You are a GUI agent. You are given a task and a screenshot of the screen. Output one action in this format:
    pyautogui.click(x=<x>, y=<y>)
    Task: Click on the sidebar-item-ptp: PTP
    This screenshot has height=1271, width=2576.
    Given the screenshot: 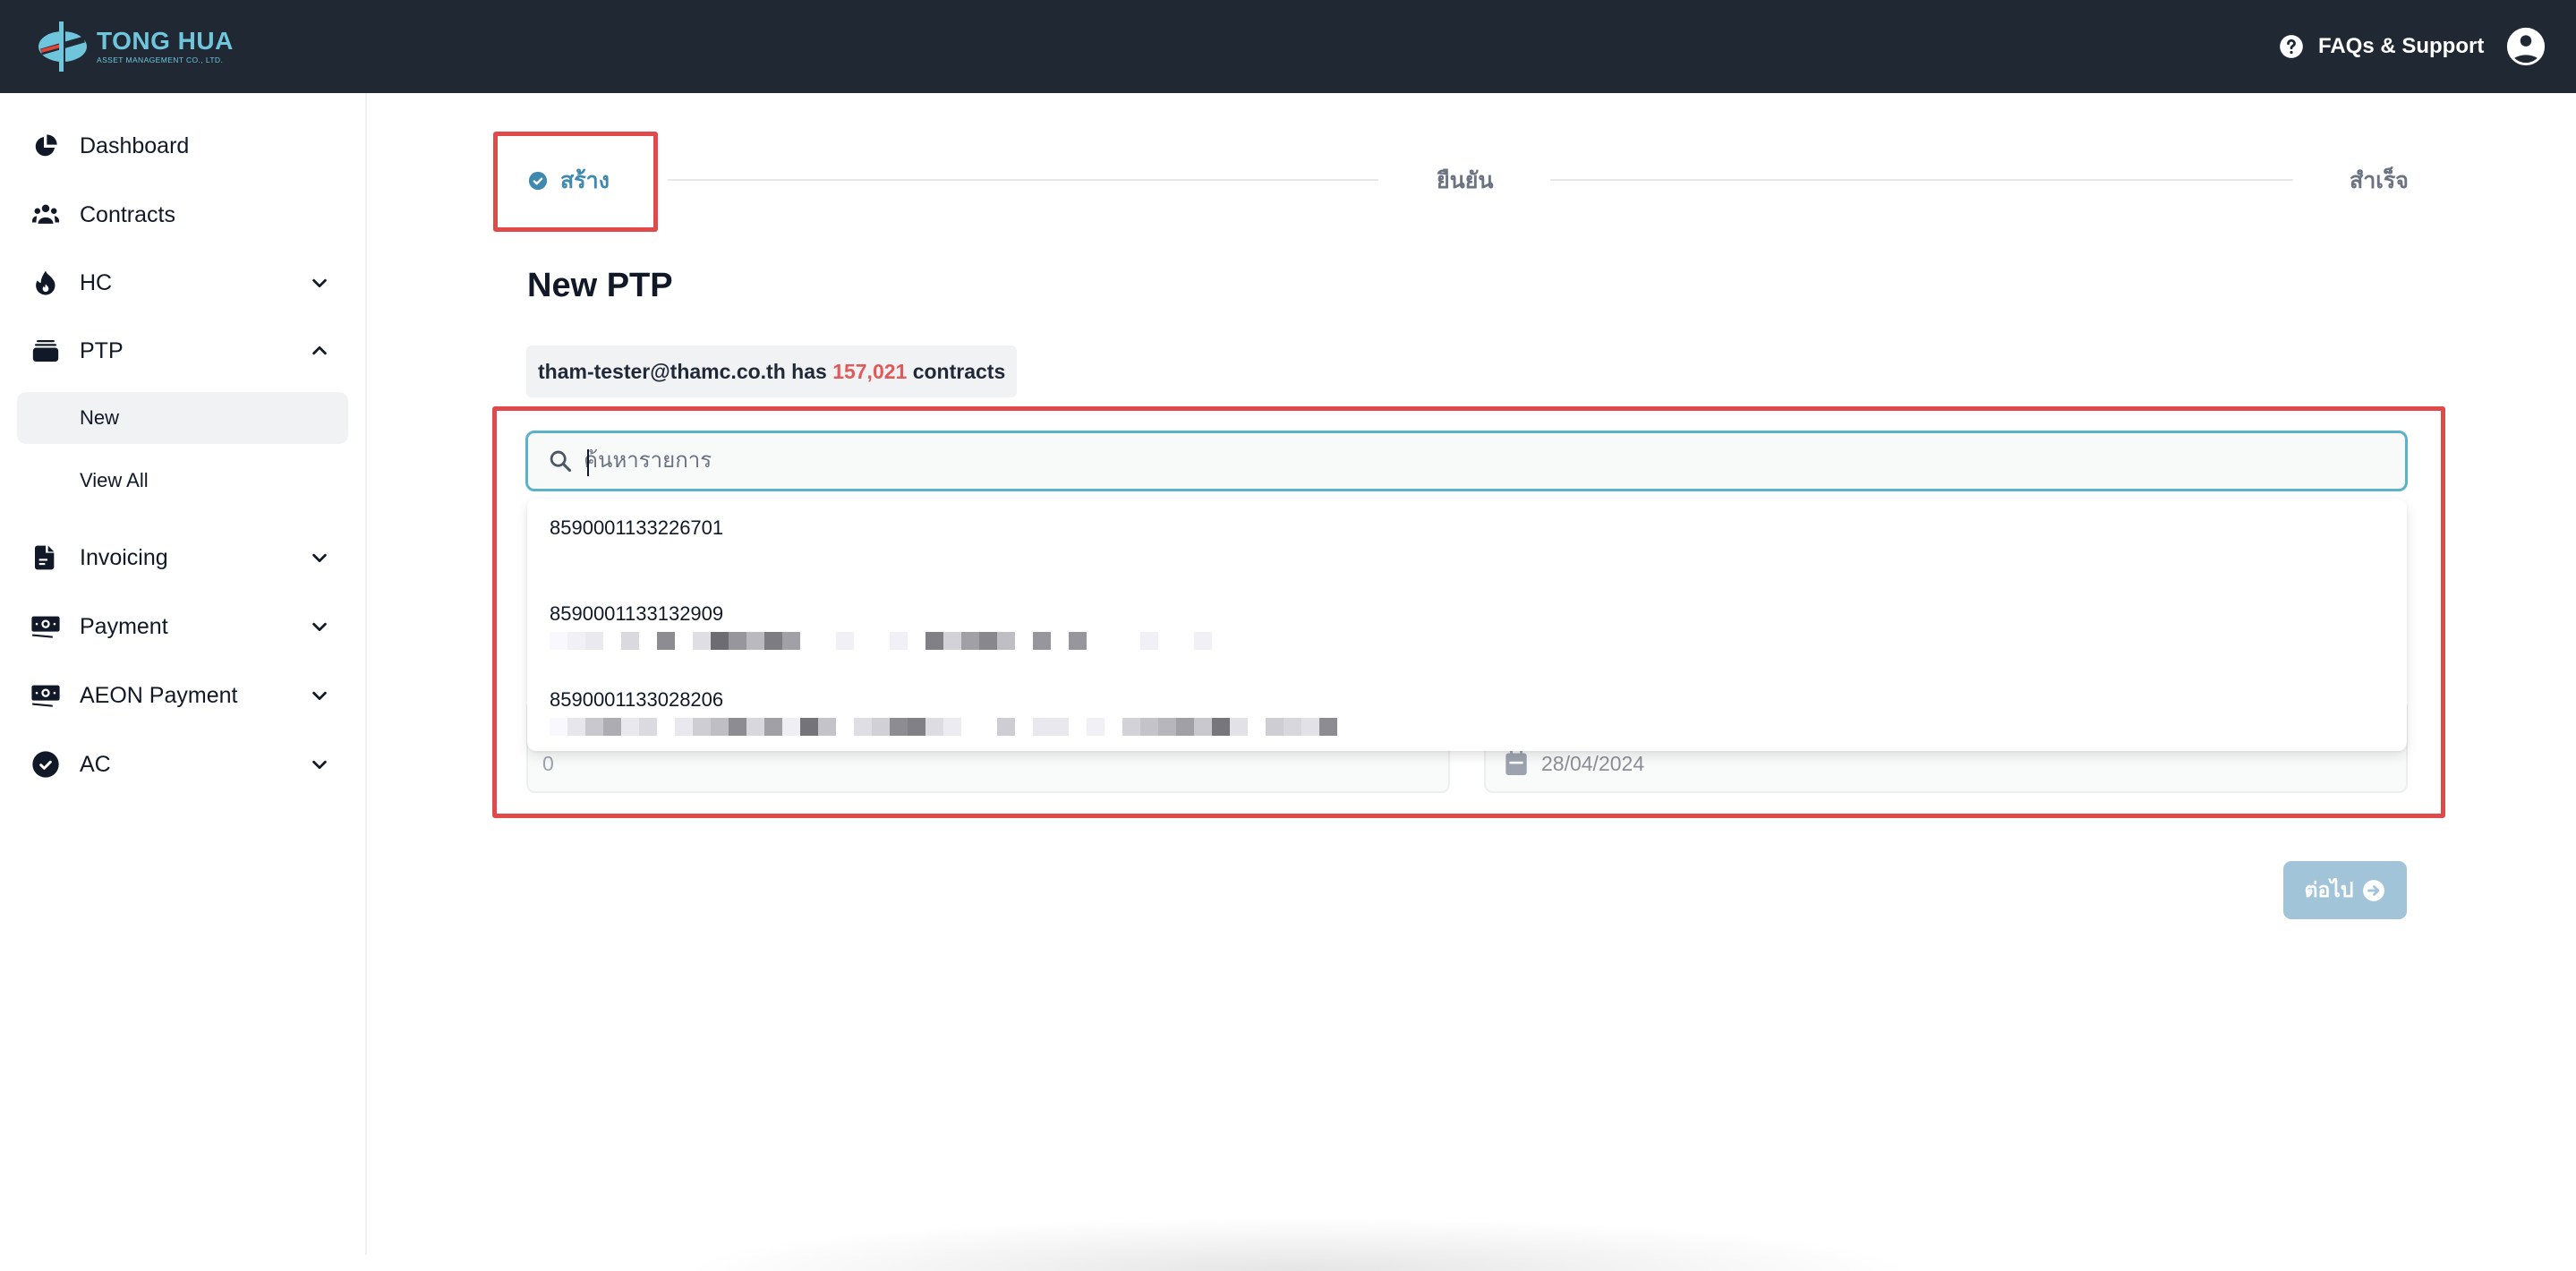 What is the action you would take?
    pyautogui.click(x=183, y=351)
    